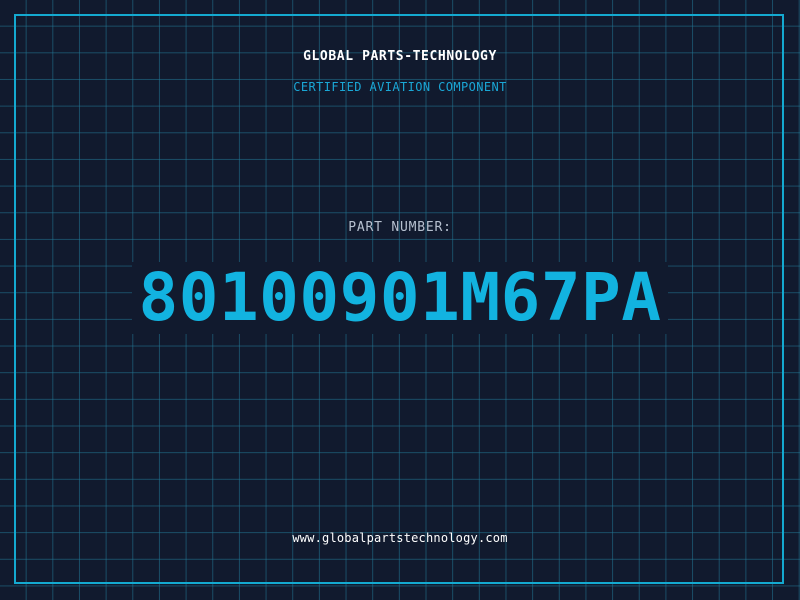 This screenshot has height=600, width=800. I want to click on website-text: www.globalpartstechnology.com, so click(400, 538).